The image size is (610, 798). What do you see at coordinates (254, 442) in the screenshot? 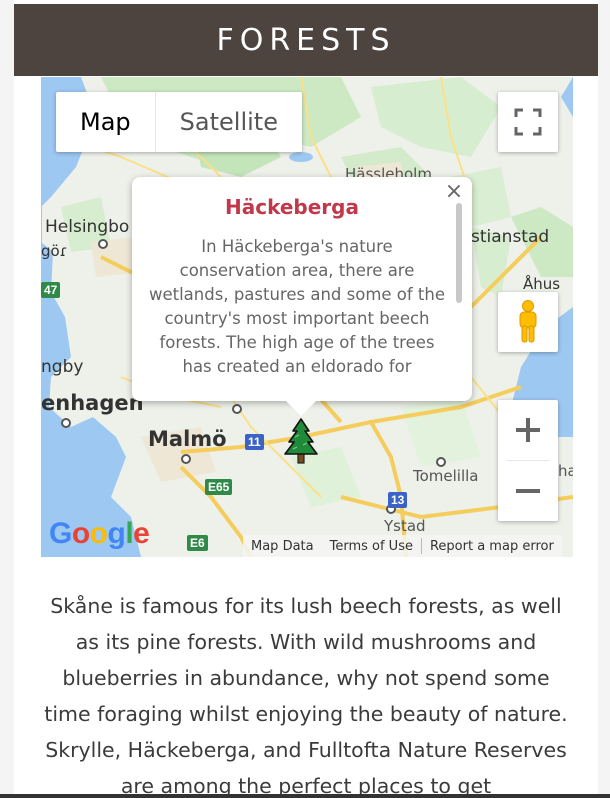
I see `road-shield-11: 11` at bounding box center [254, 442].